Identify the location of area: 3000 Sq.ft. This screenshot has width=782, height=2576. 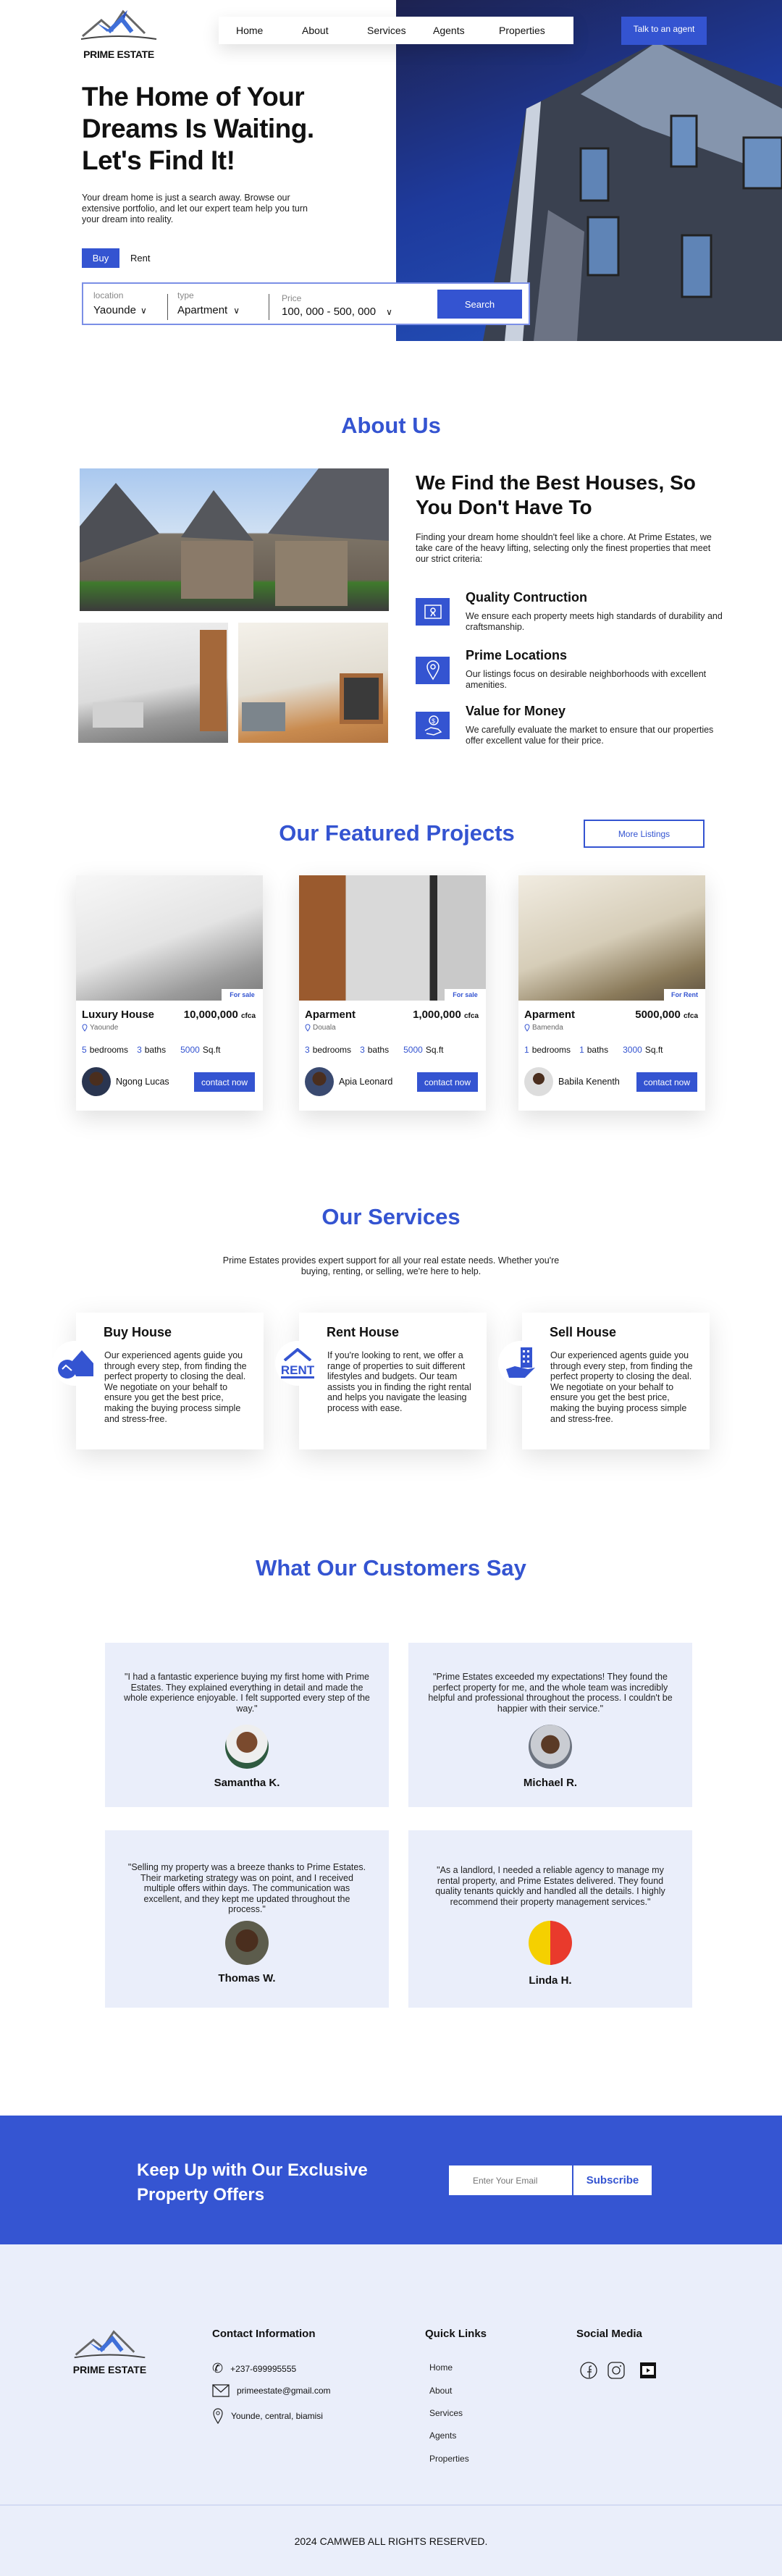
(643, 1050).